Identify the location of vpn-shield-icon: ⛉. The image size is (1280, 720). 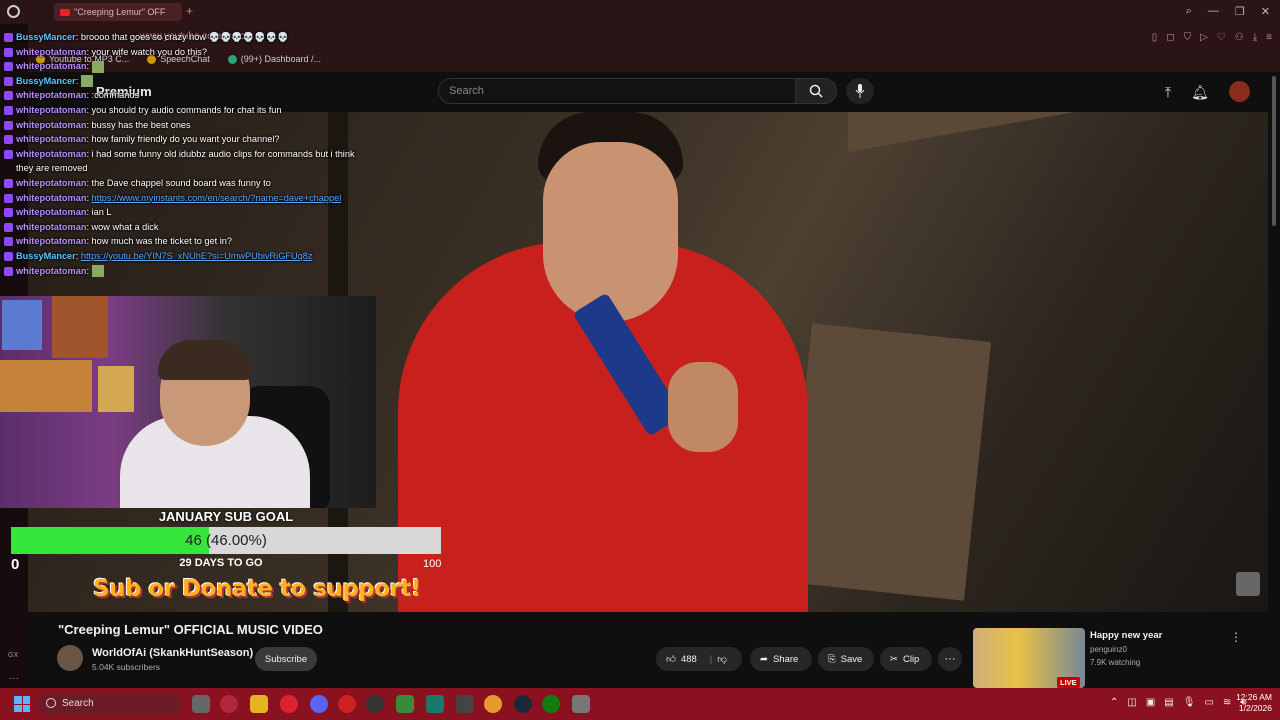
(1188, 37).